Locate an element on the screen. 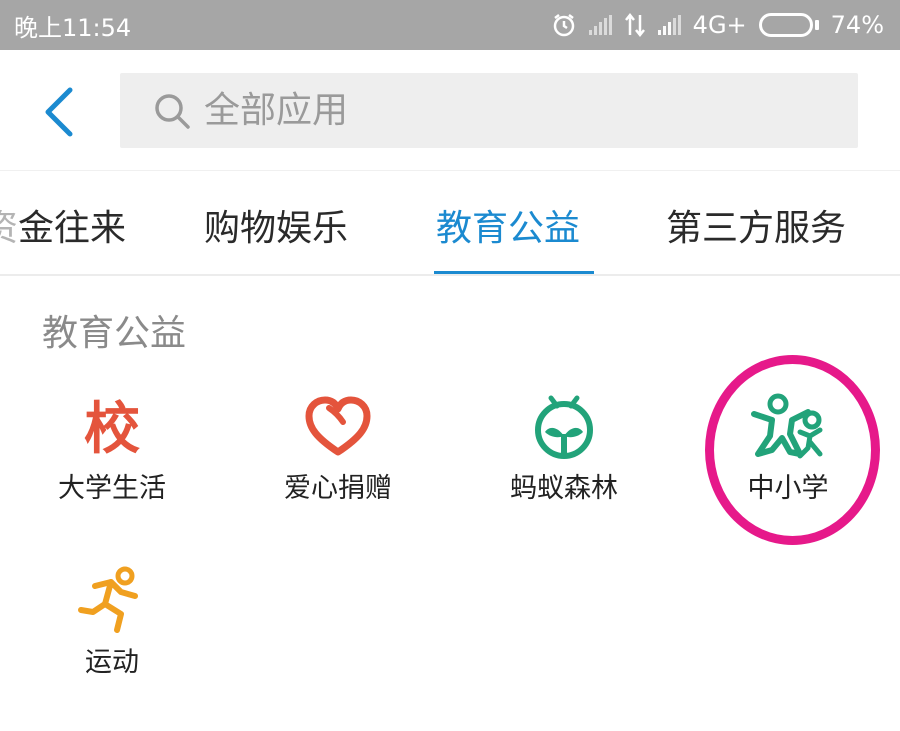 Image resolution: width=900 pixels, height=731 pixels. app-label: 中小学 is located at coordinates (788, 488).